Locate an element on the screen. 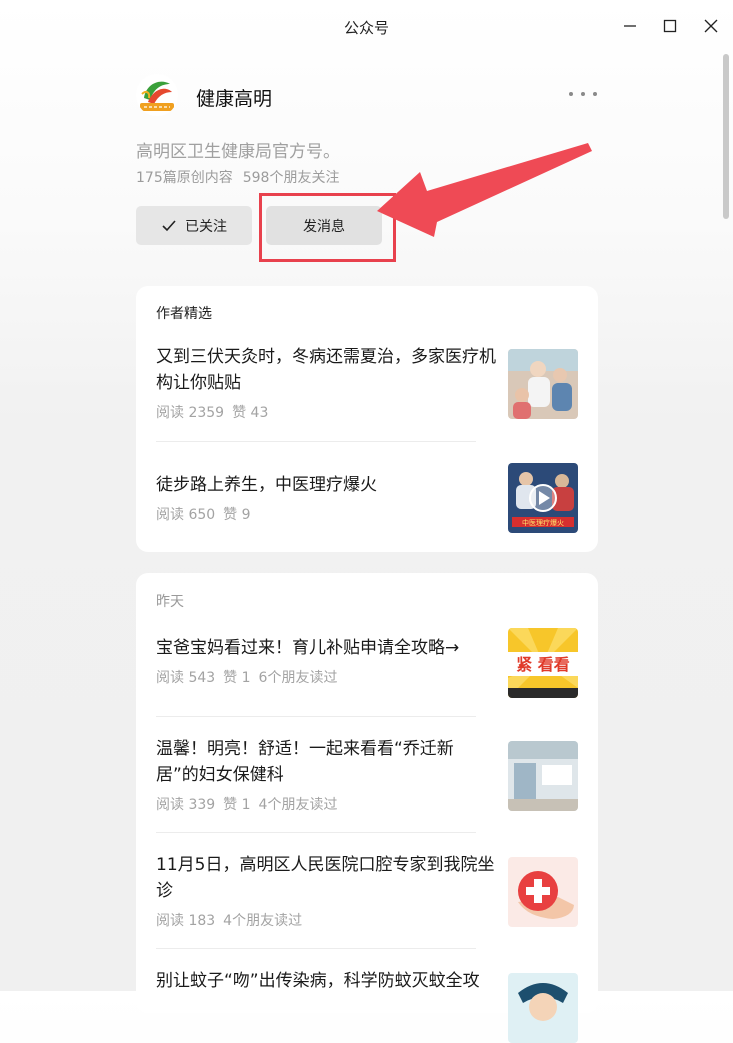  account-description: 高明区卫生健康局官方号。 is located at coordinates (238, 152).